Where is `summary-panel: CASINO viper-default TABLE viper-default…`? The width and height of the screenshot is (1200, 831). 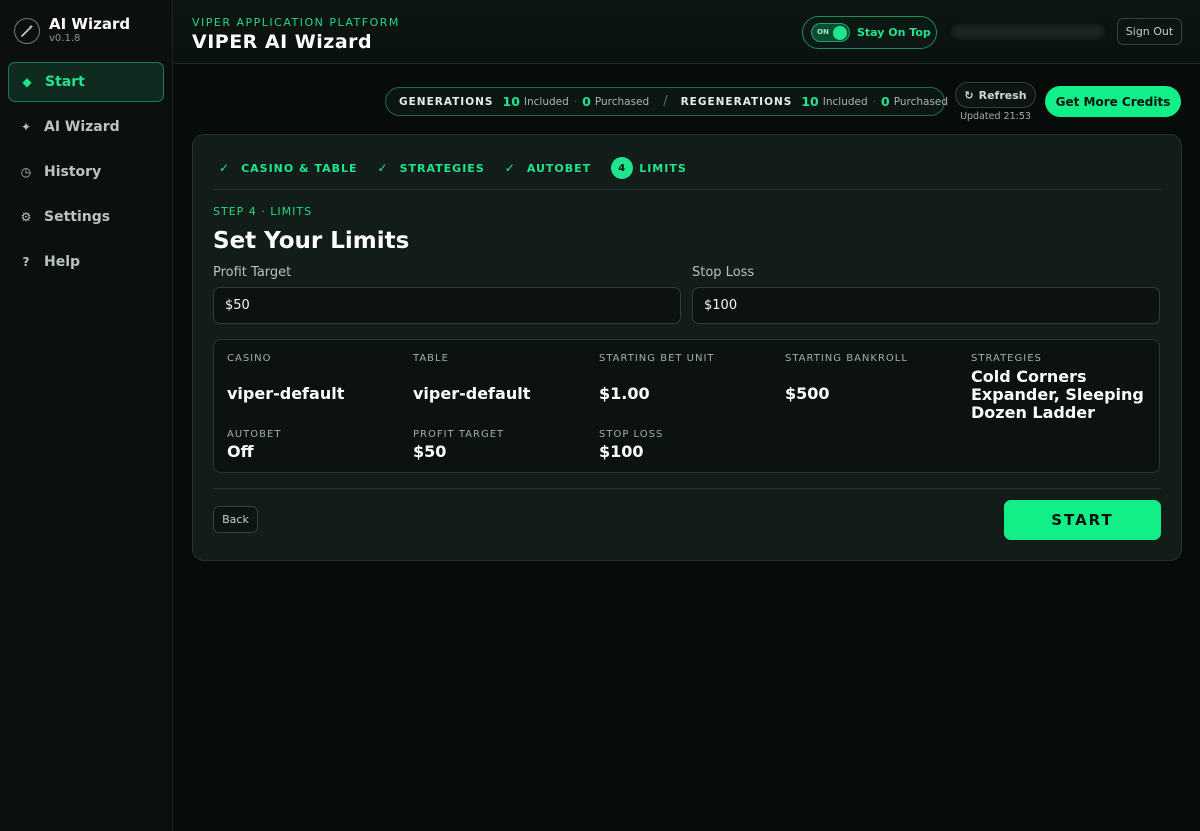 summary-panel: CASINO viper-default TABLE viper-default… is located at coordinates (686, 406).